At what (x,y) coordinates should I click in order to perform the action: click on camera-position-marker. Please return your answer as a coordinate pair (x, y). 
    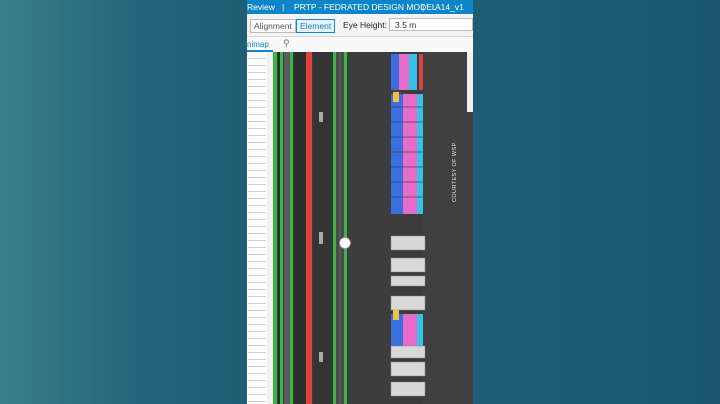
    Looking at the image, I should click on (345, 243).